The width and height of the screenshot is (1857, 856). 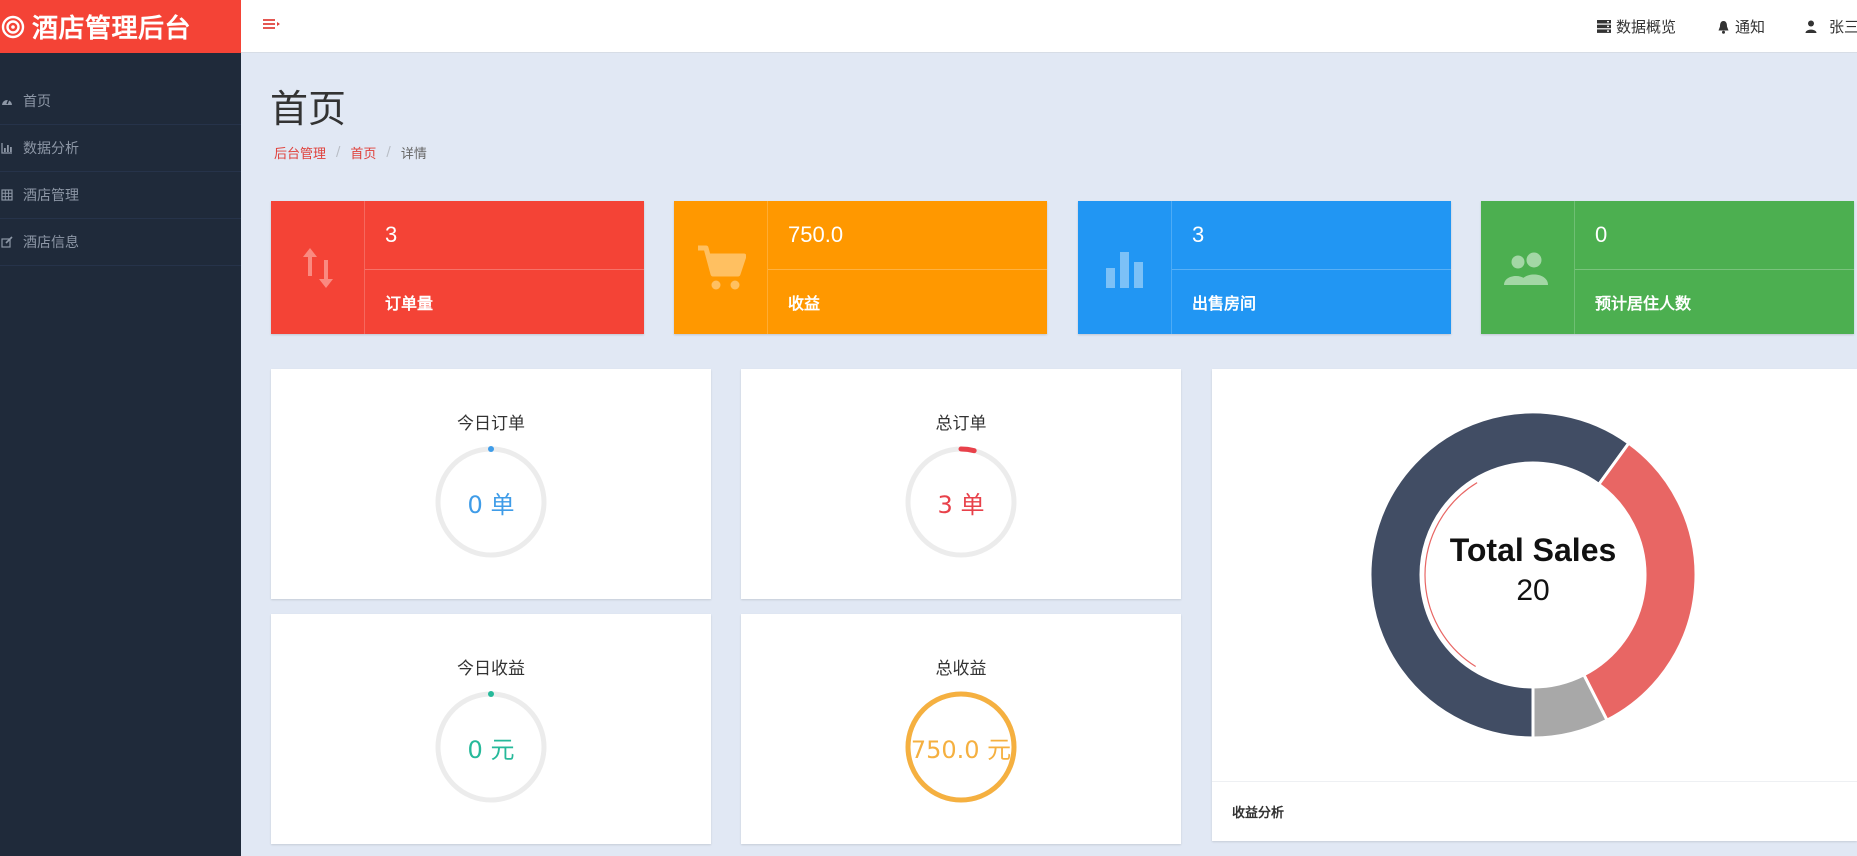 What do you see at coordinates (7, 242) in the screenshot?
I see `edit-icon` at bounding box center [7, 242].